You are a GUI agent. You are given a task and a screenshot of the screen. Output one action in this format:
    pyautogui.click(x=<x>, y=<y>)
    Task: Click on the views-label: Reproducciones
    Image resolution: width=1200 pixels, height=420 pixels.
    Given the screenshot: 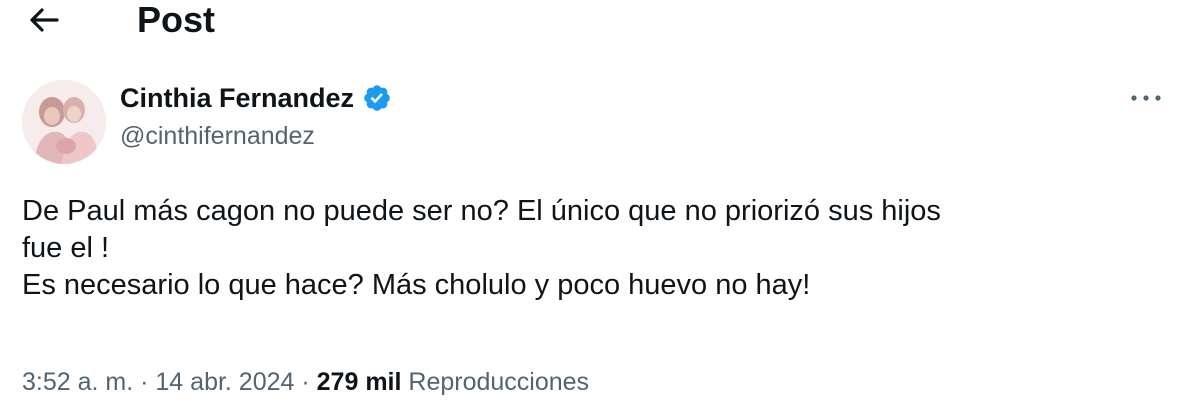 What is the action you would take?
    pyautogui.click(x=499, y=382)
    